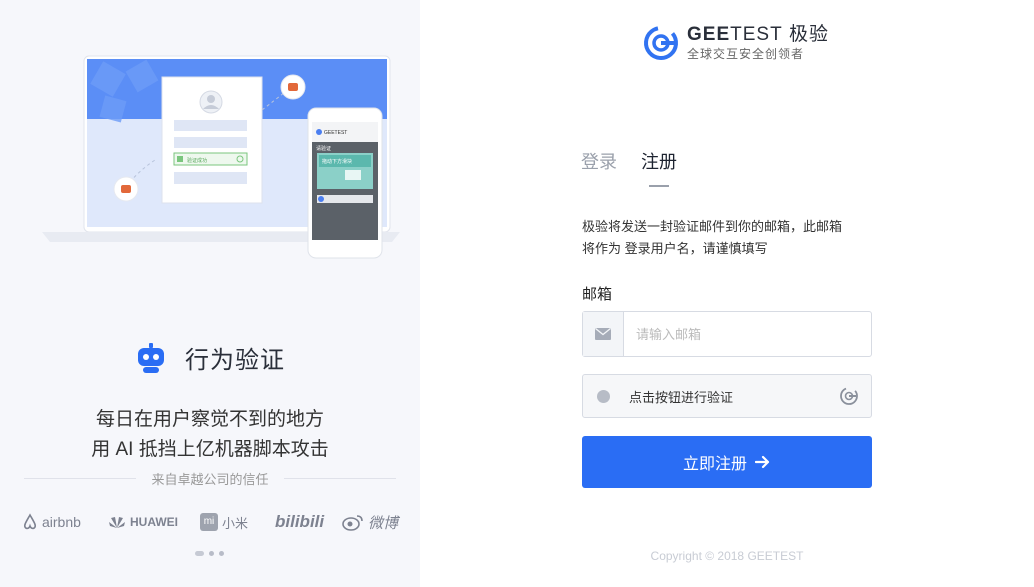 Image resolution: width=1034 pixels, height=587 pixels. What do you see at coordinates (383, 523) in the screenshot?
I see `weibo-text: 微博` at bounding box center [383, 523].